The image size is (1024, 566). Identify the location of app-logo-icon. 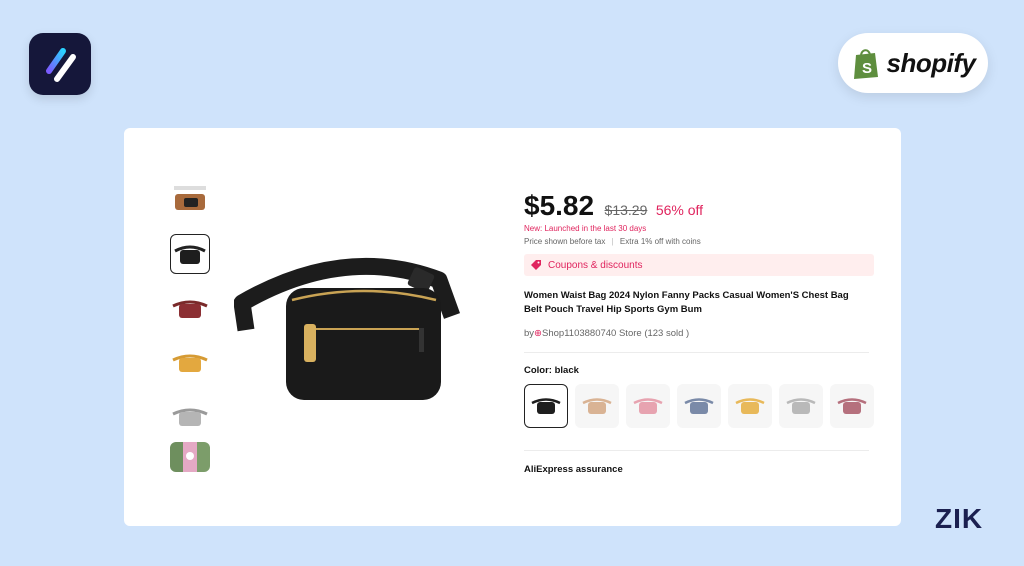
(61, 65).